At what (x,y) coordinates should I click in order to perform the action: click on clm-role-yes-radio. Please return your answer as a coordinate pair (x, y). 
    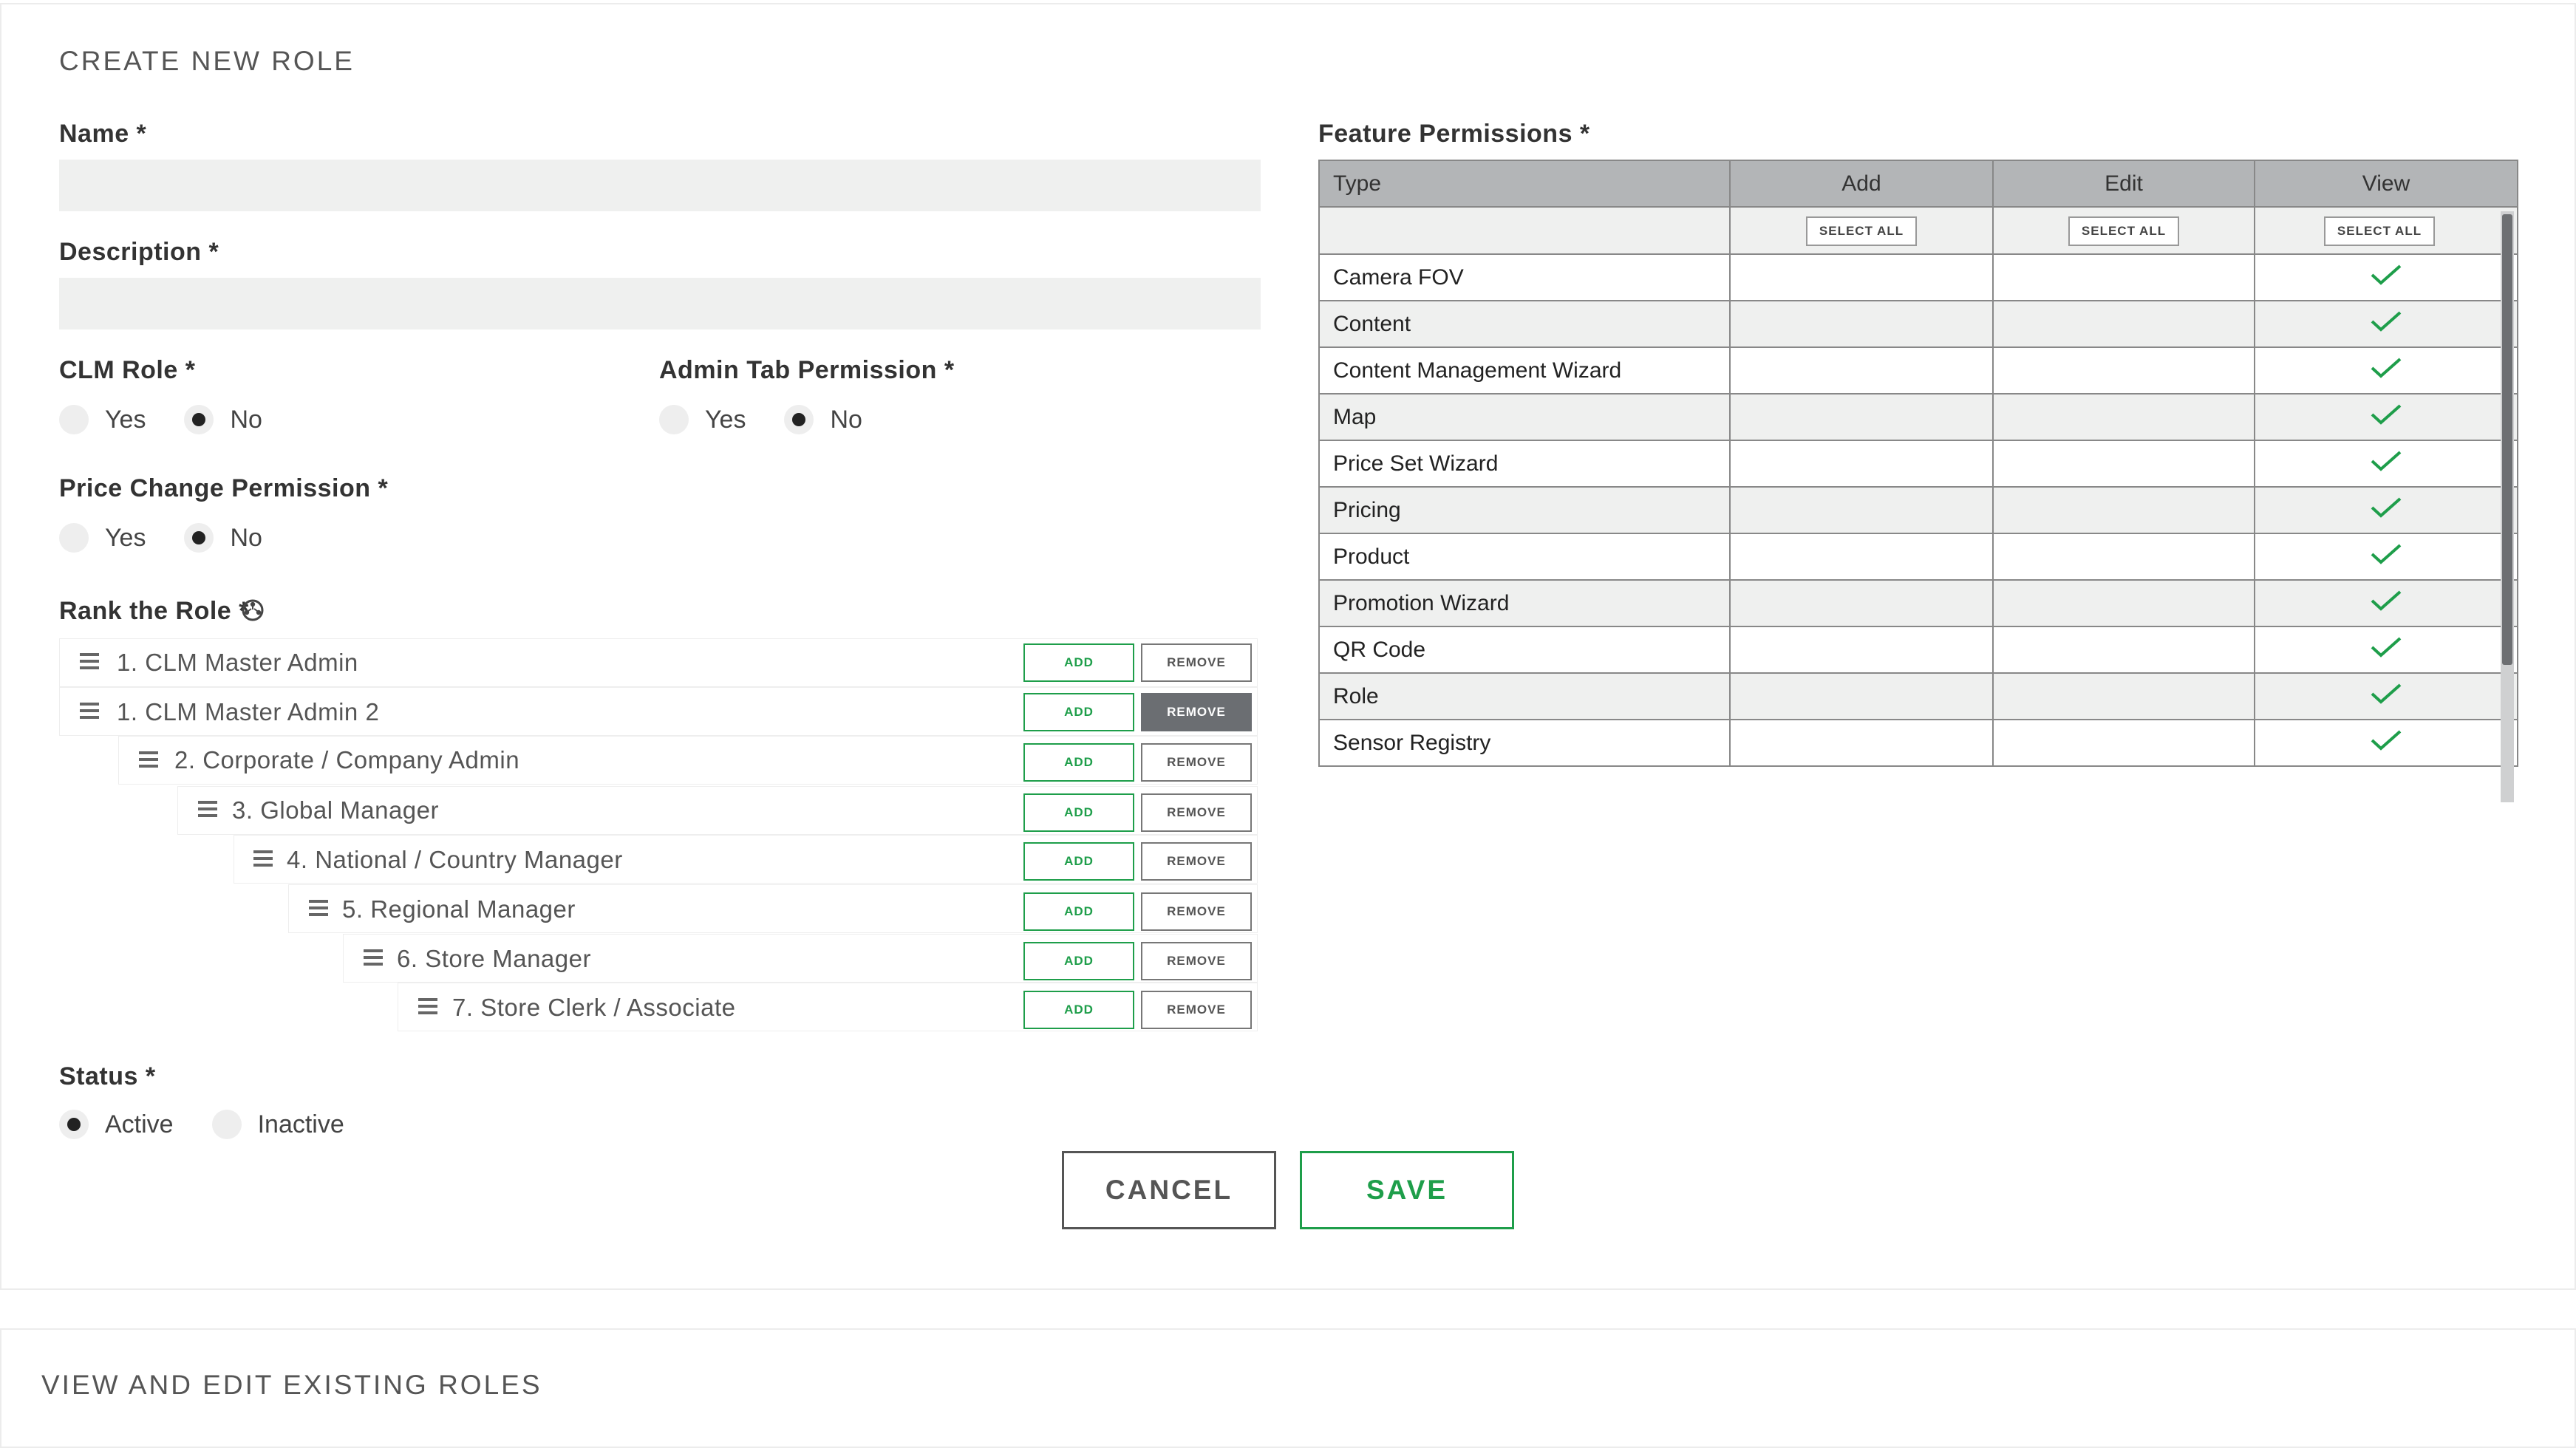
    Looking at the image, I should click on (74, 419).